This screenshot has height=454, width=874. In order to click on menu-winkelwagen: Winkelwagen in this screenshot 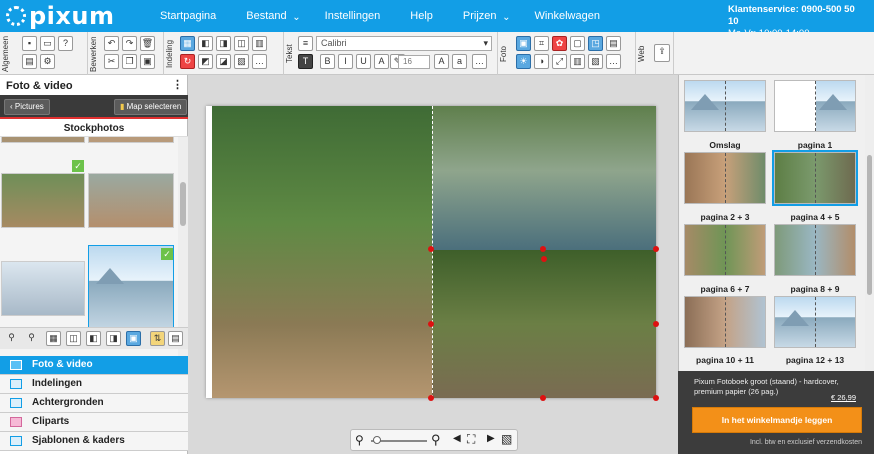, I will do `click(567, 16)`.